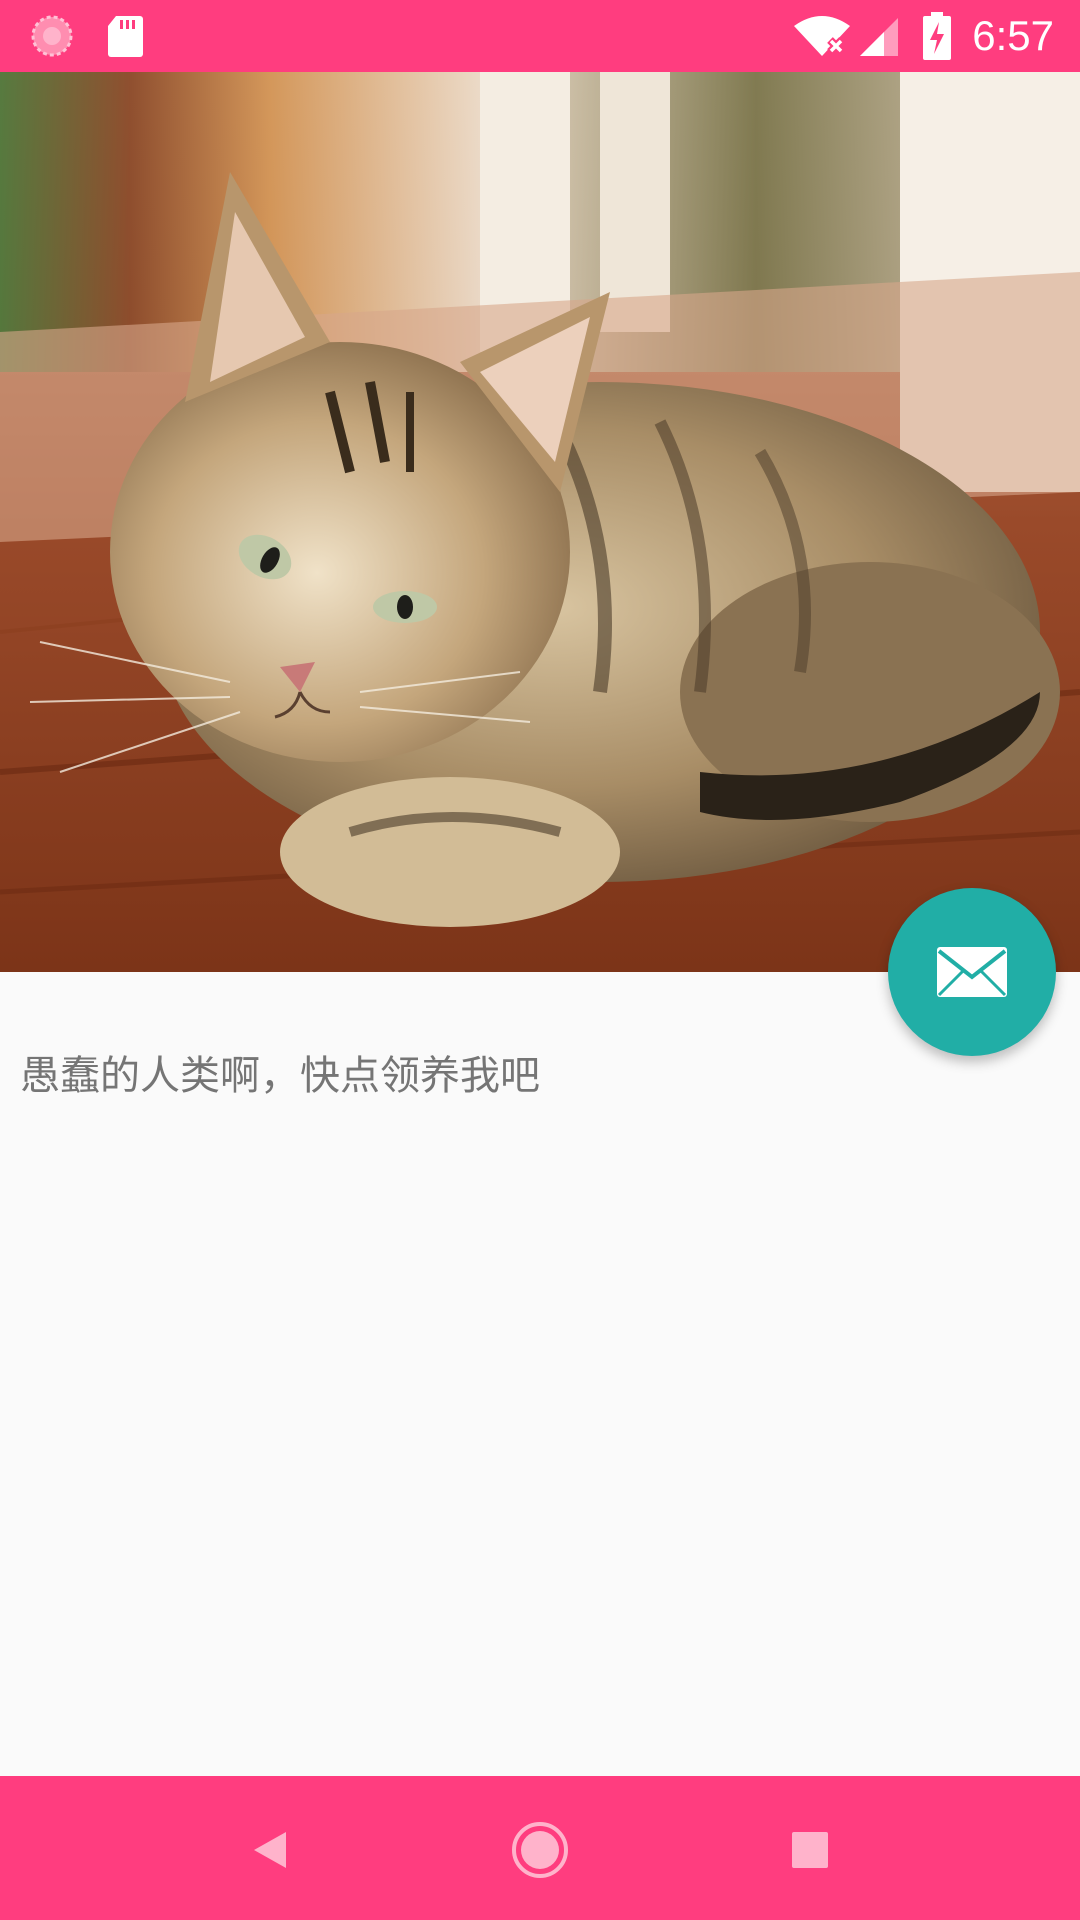 The image size is (1080, 1920). Describe the element at coordinates (280, 1076) in the screenshot. I see `adoption-message: 愚蠢的人类啊，快点领养我吧` at that location.